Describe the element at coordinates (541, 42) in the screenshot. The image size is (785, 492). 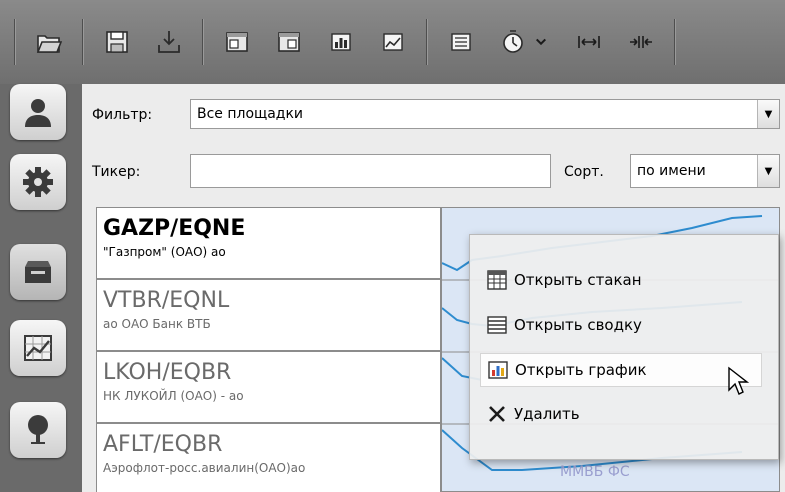
I see `chevron-down-icon` at that location.